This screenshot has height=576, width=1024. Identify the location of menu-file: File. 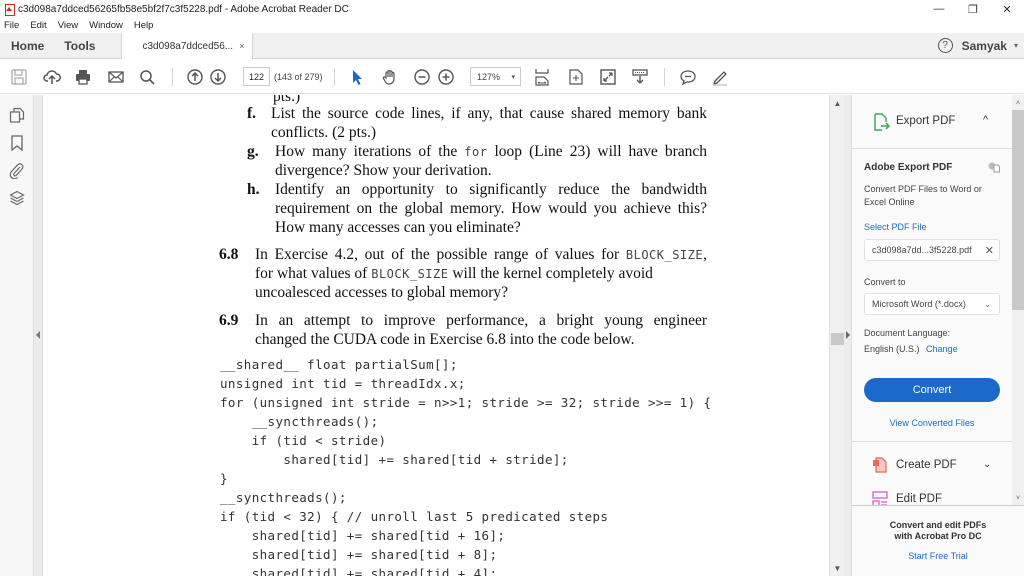
(11, 25).